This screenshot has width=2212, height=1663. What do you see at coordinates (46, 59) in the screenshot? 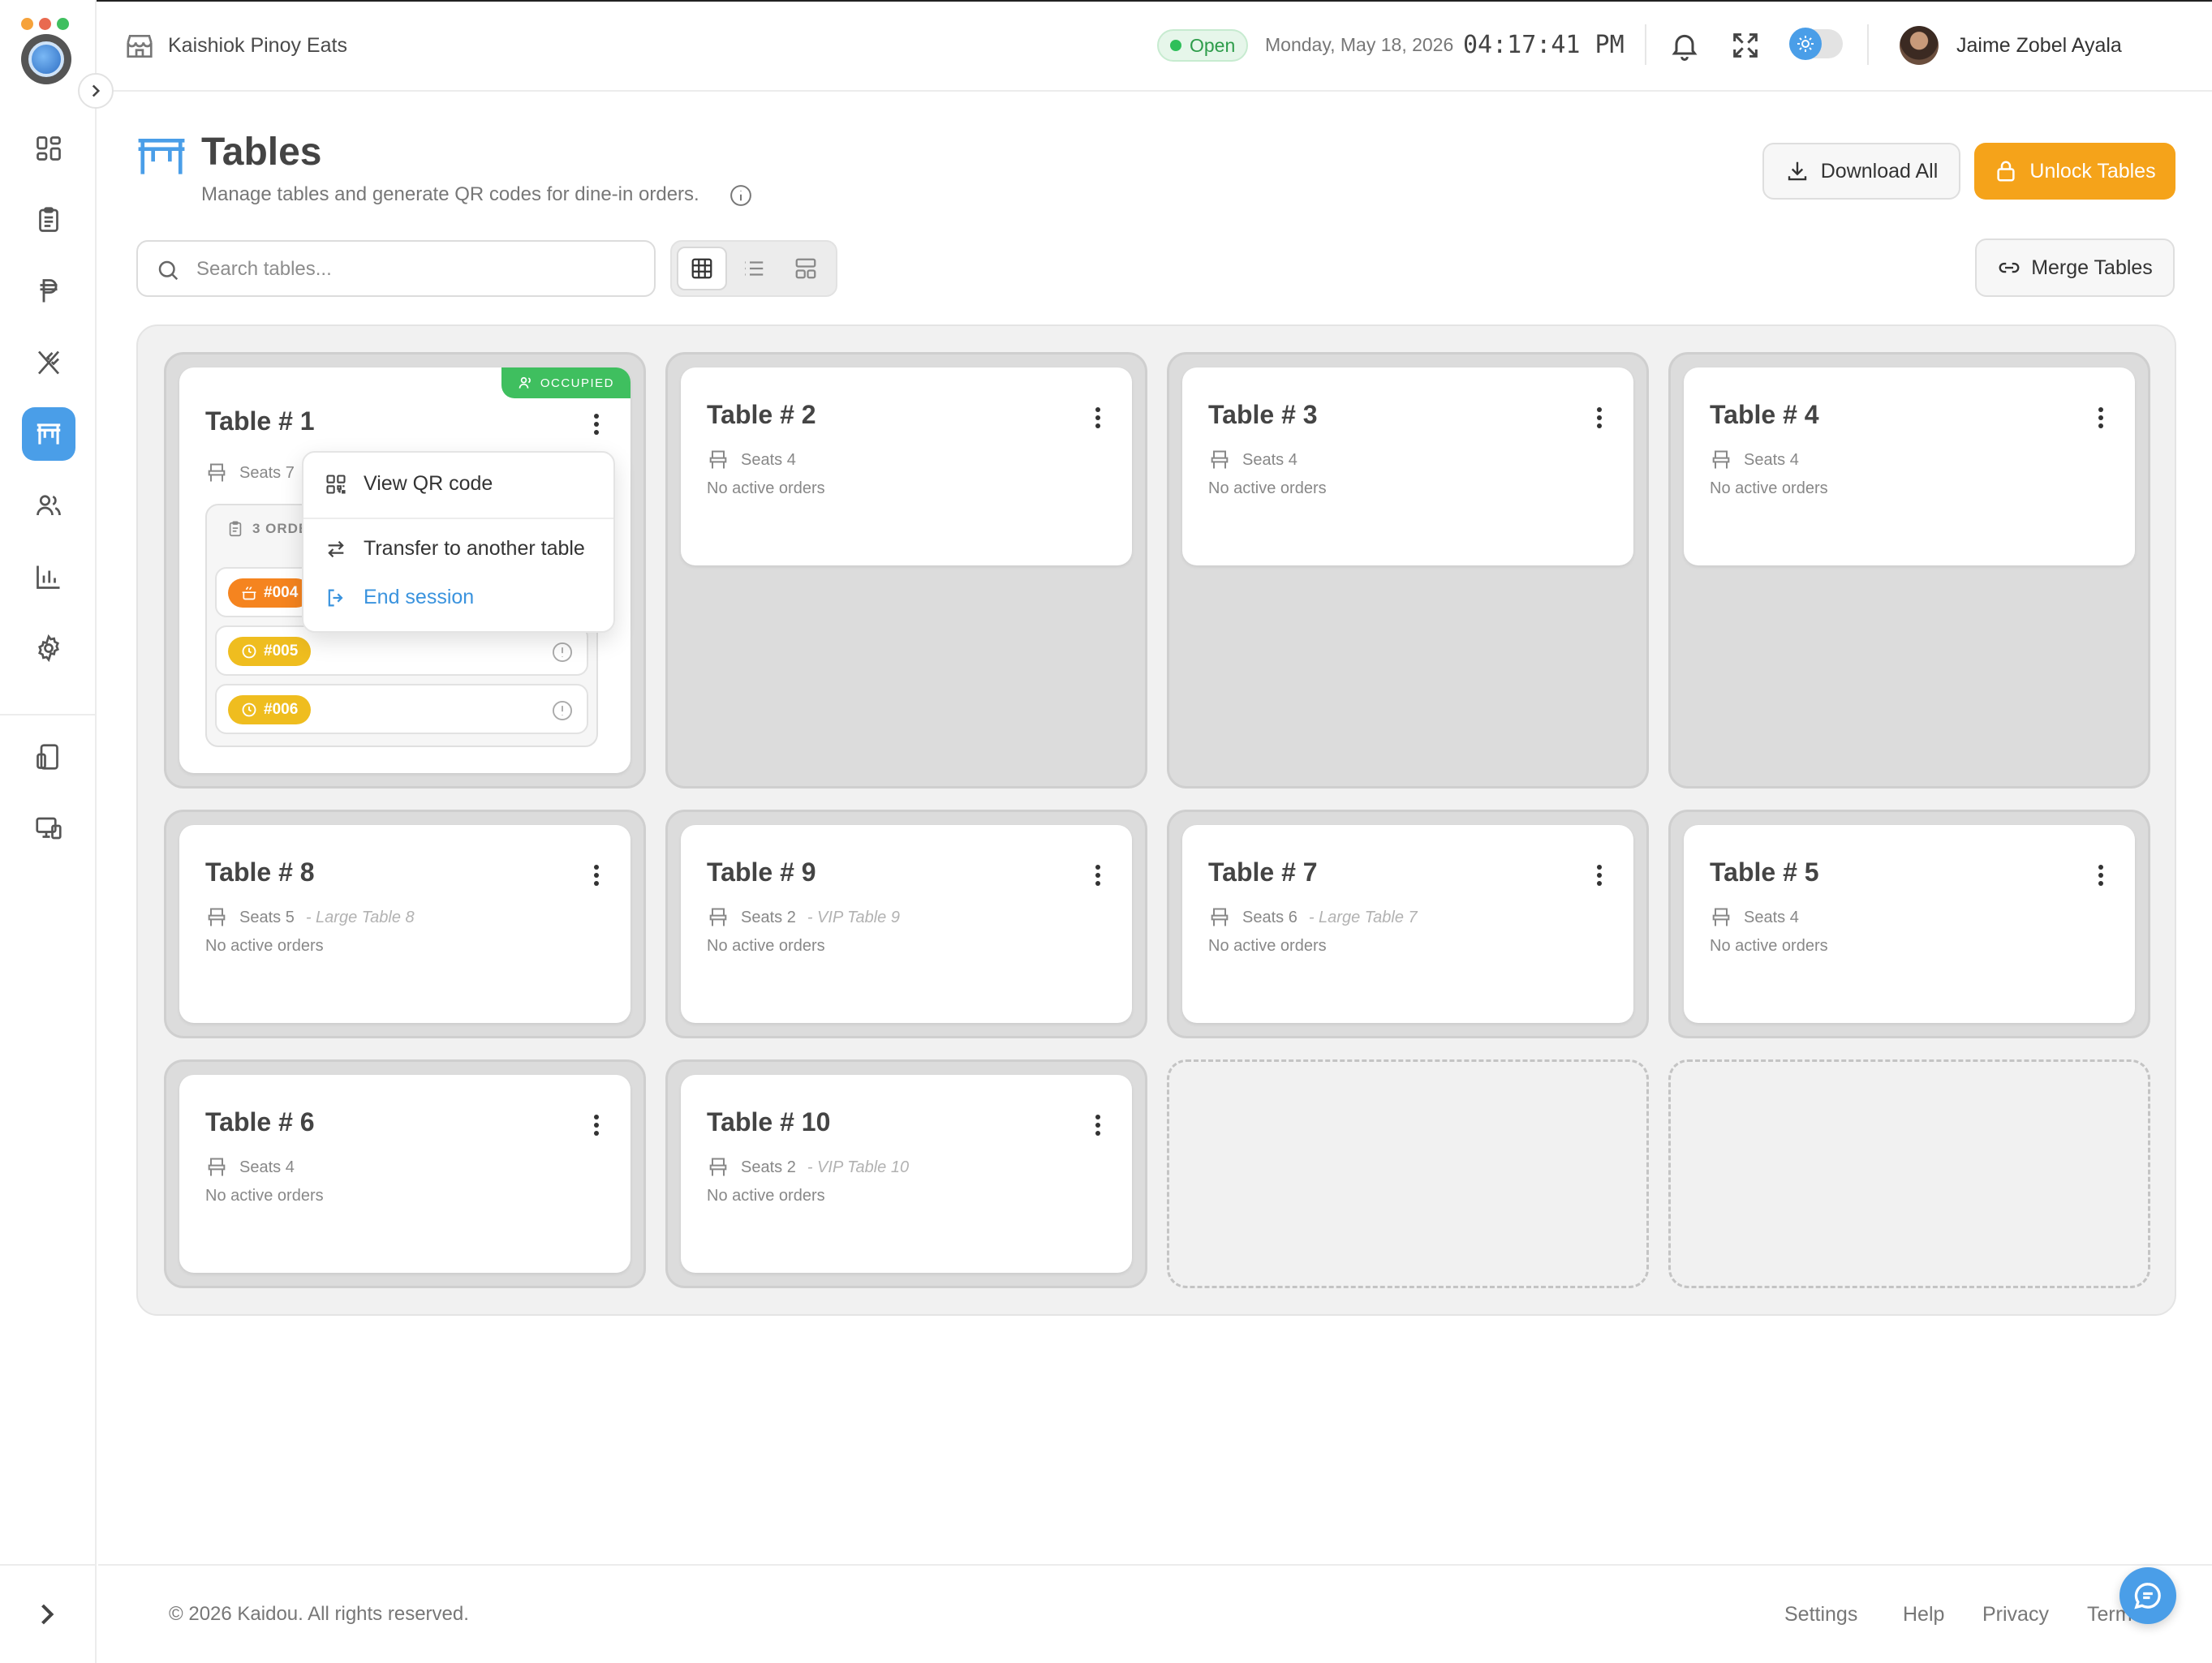
I see `app-logo` at bounding box center [46, 59].